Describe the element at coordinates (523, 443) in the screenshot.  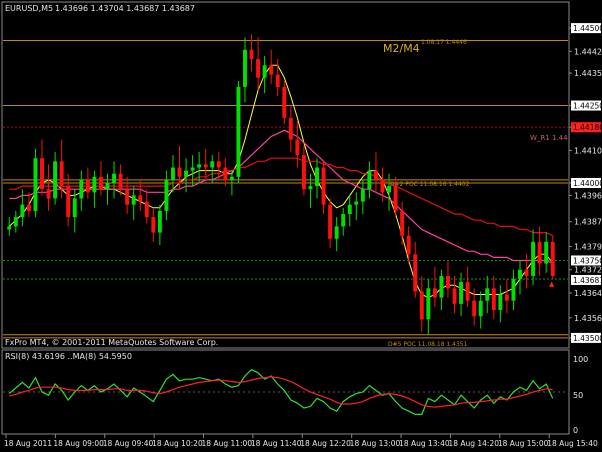
I see `time-tick-label-10: 18 Aug 15:00` at that location.